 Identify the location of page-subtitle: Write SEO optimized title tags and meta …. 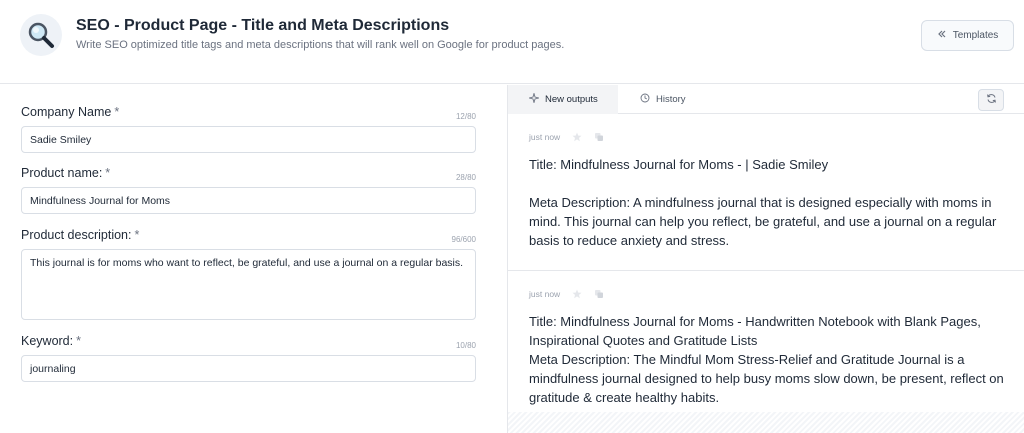
(320, 45).